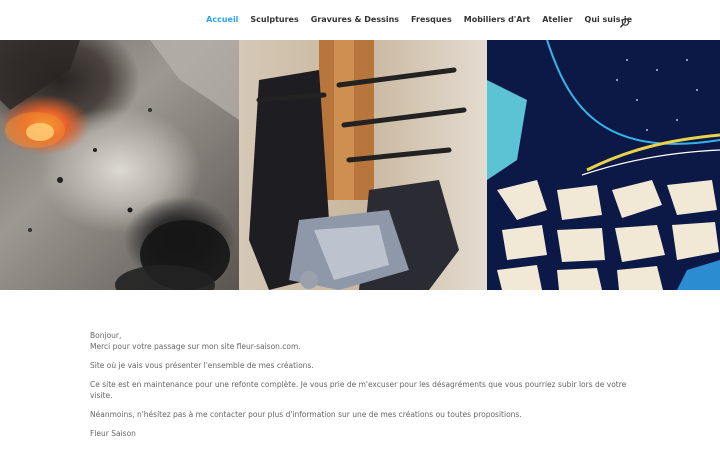  Describe the element at coordinates (355, 19) in the screenshot. I see `nav-item-gravures-dessins: Gravures & Dessins` at that location.